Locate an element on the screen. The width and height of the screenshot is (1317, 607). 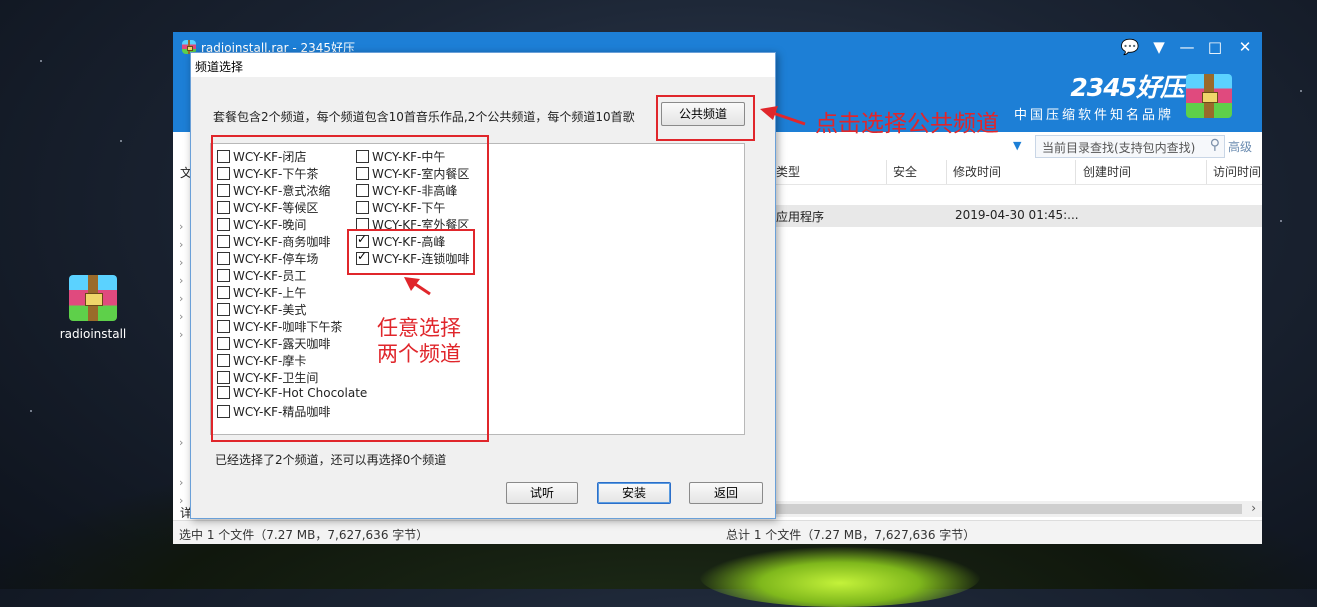
arrow-public-line is located at coordinates (787, 118).